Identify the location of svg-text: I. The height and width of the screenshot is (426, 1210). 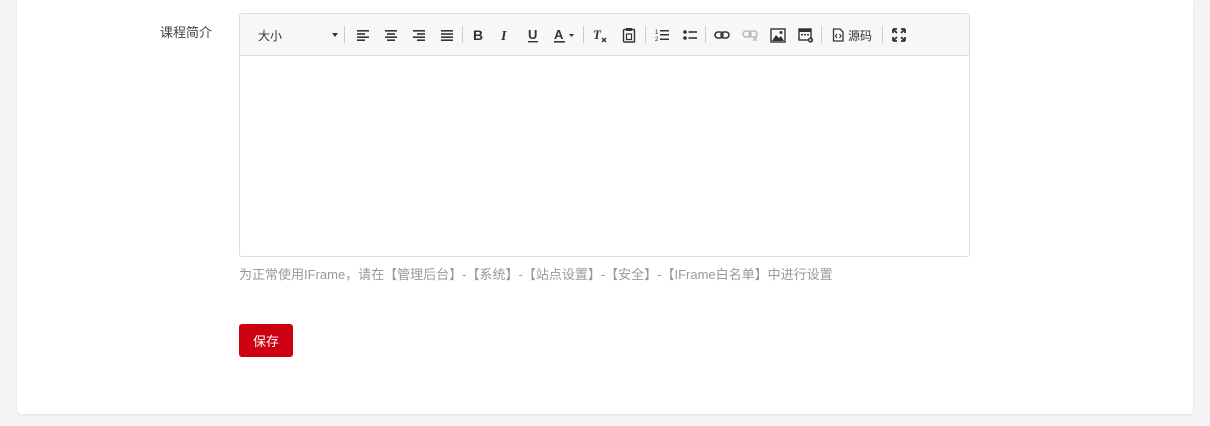
(503, 35).